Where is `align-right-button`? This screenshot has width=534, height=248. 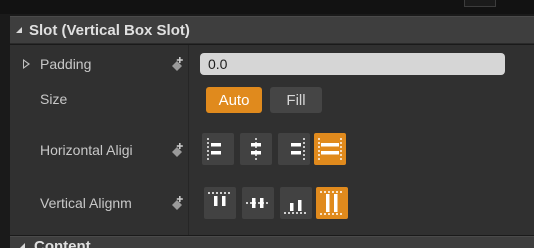 align-right-button is located at coordinates (294, 149).